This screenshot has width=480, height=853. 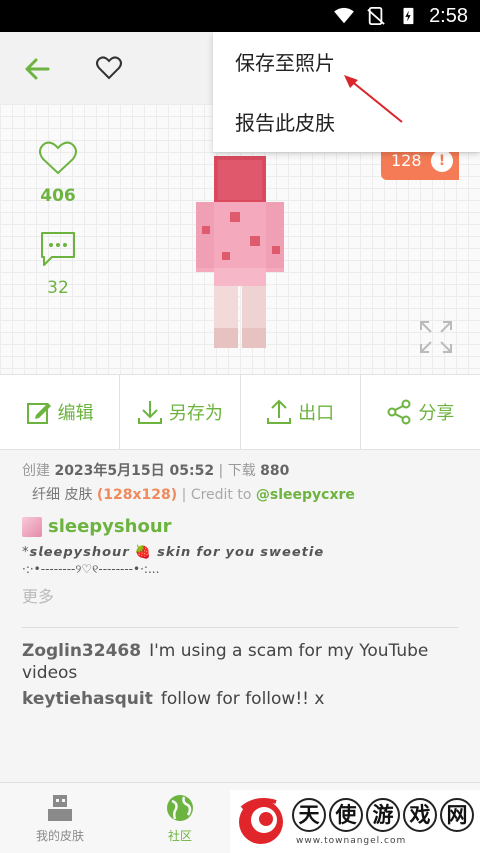 I want to click on skin-model, so click(x=240, y=253).